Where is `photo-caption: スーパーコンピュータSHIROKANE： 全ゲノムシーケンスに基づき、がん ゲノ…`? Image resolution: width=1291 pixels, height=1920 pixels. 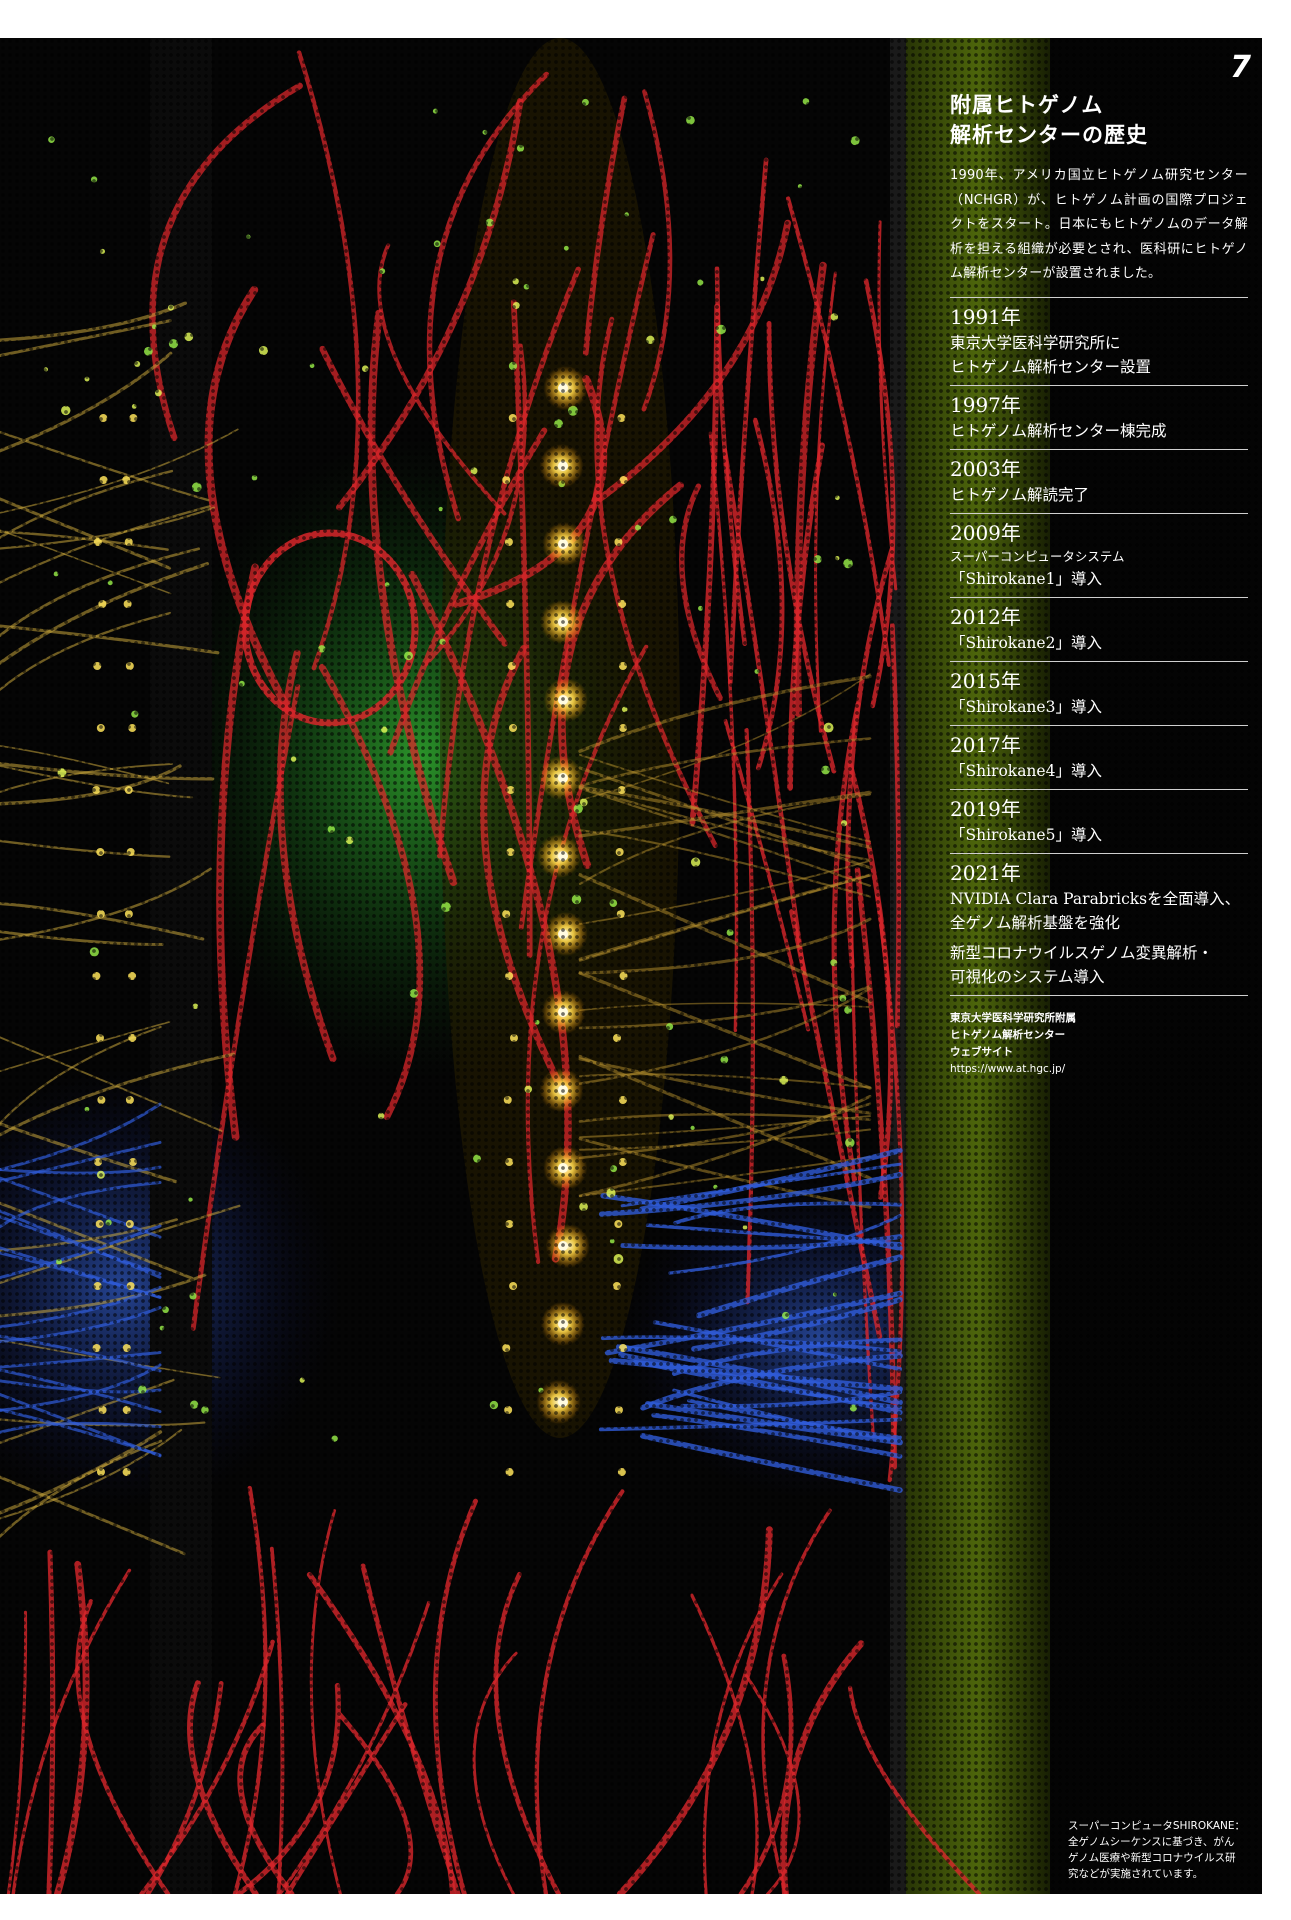 photo-caption: スーパーコンピュータSHIROKANE： 全ゲノムシーケンスに基づき、がん ゲノ… is located at coordinates (1162, 1850).